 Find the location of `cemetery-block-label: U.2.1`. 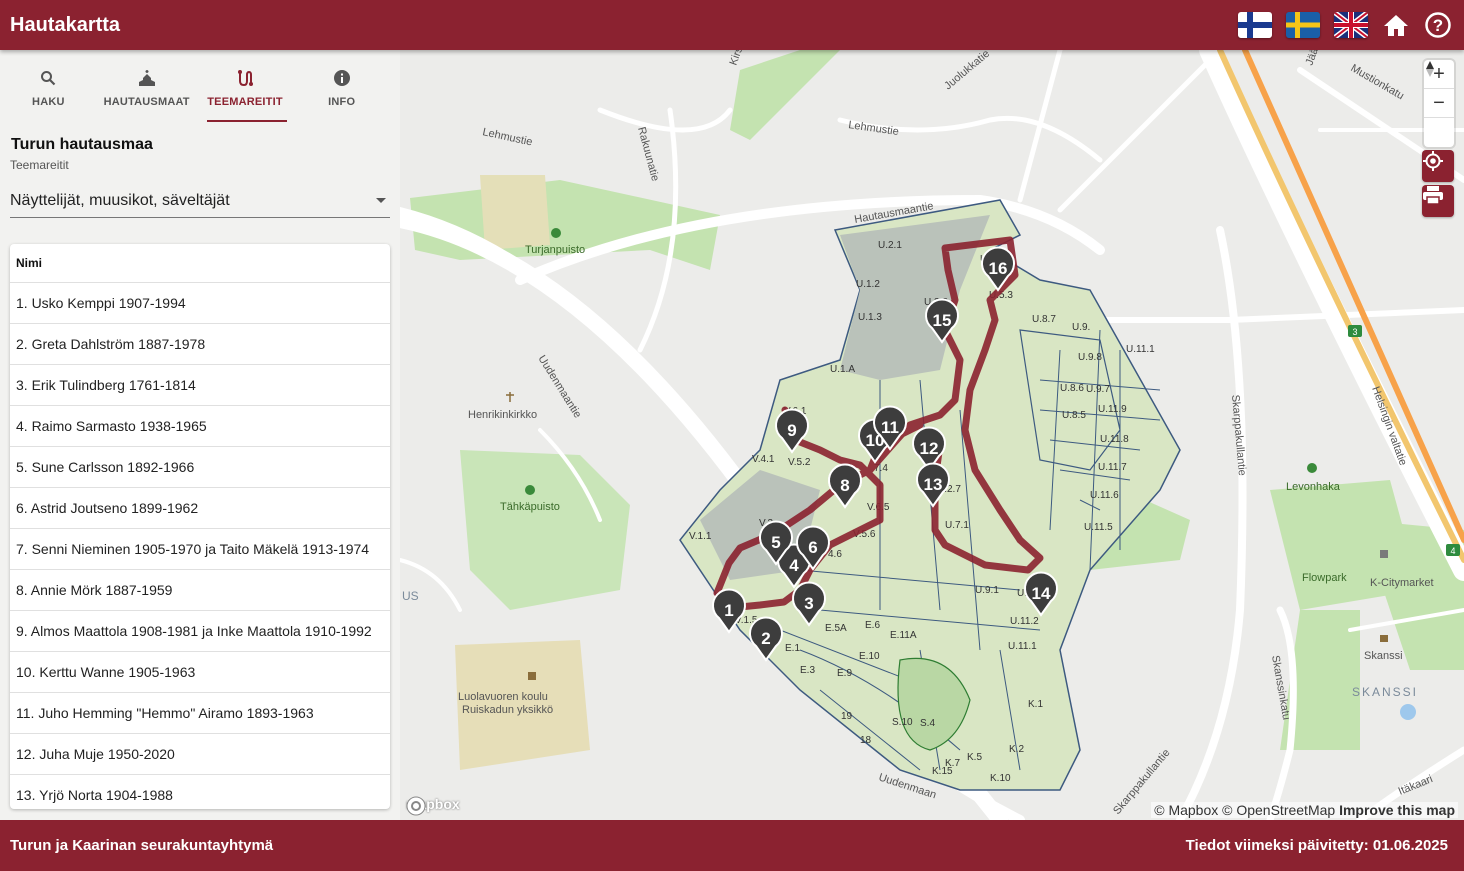

cemetery-block-label: U.2.1 is located at coordinates (890, 245).